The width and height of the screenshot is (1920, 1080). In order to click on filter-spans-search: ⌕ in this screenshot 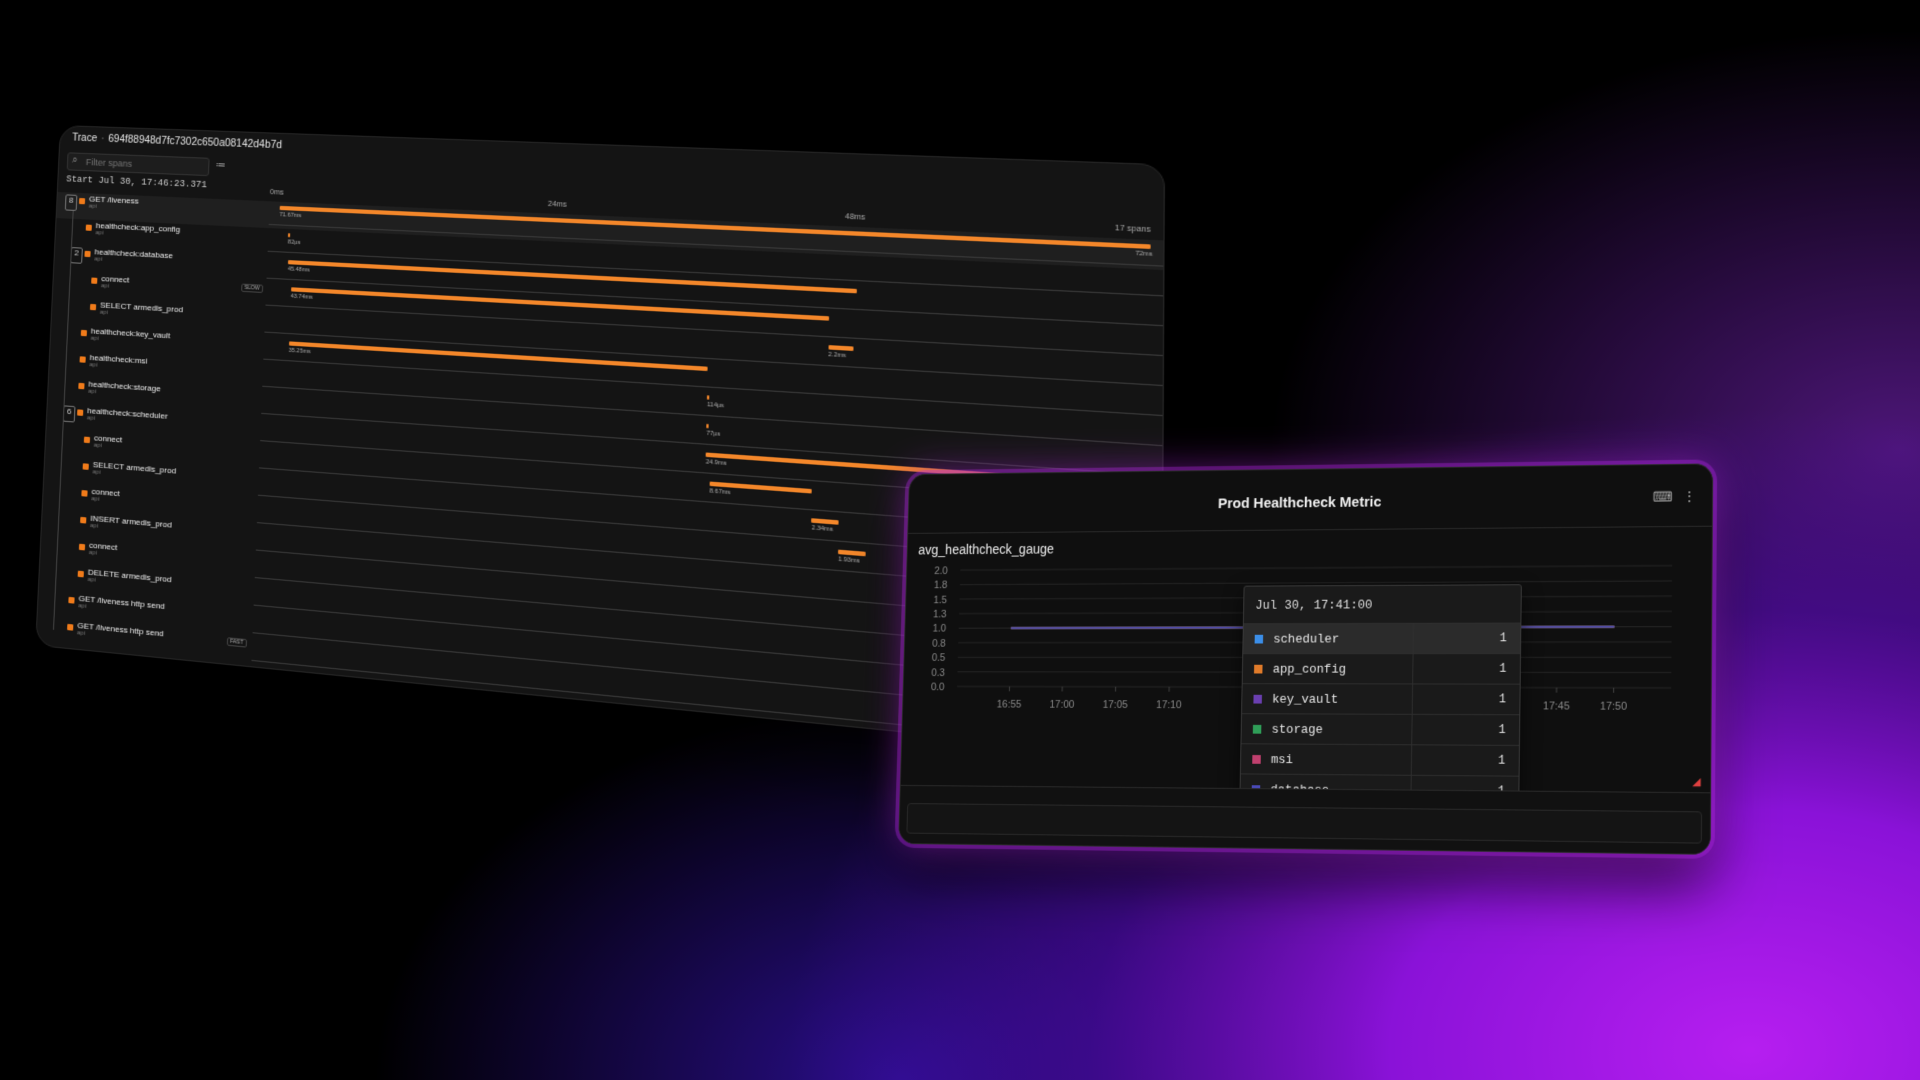, I will do `click(138, 164)`.